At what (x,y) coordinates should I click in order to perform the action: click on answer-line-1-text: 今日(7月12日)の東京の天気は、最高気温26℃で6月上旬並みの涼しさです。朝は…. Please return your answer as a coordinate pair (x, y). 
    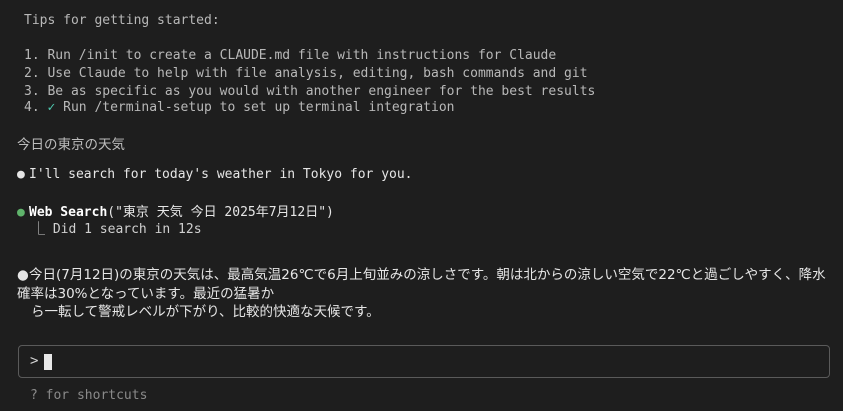
    Looking at the image, I should click on (427, 275).